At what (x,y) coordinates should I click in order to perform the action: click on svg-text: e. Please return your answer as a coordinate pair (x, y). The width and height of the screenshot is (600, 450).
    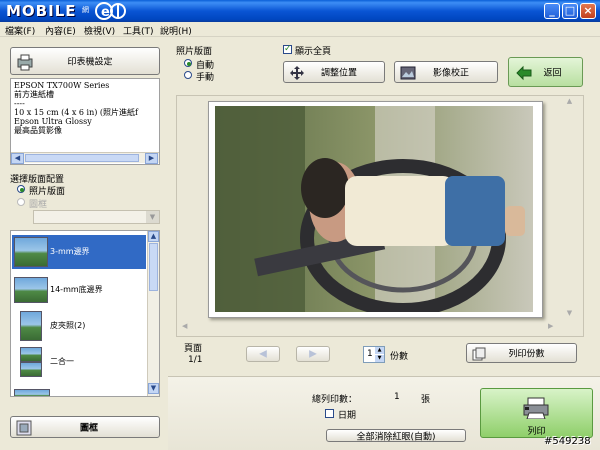
    Looking at the image, I should click on (105, 12).